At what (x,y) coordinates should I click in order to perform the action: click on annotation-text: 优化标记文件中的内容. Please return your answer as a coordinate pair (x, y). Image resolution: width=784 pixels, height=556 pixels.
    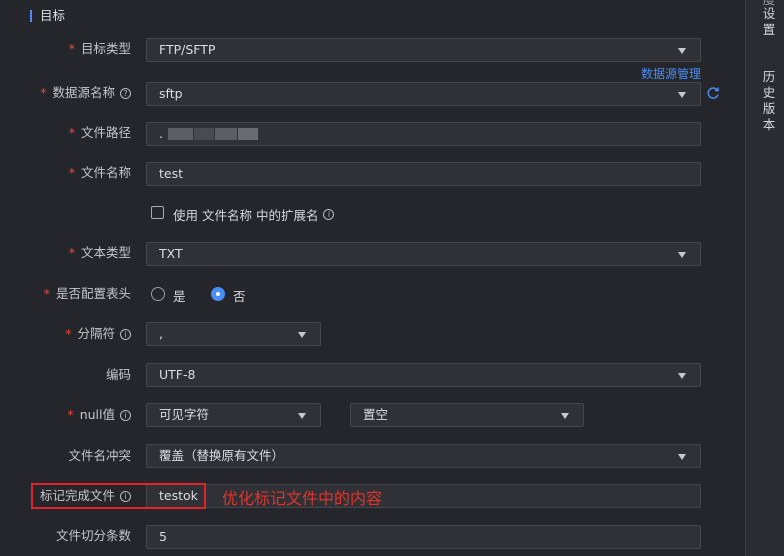
    Looking at the image, I should click on (302, 498).